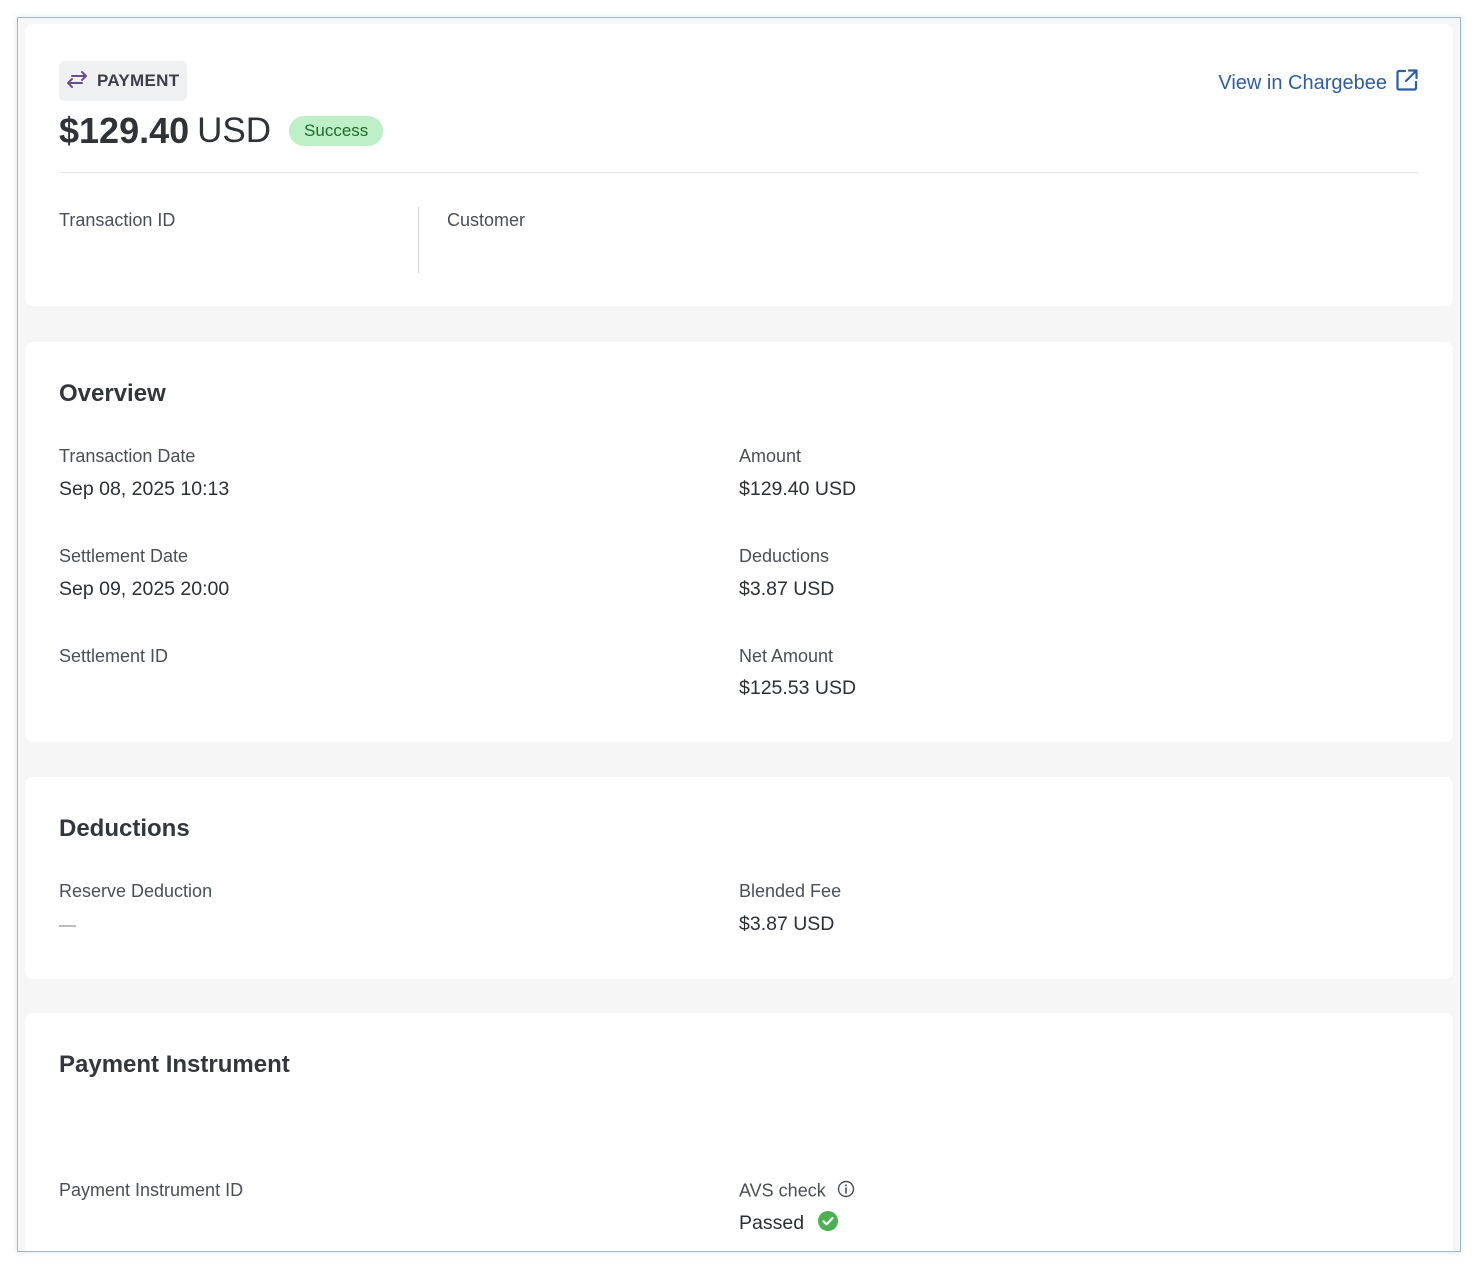 The width and height of the screenshot is (1478, 1269). Describe the element at coordinates (770, 456) in the screenshot. I see `amount-label: Amount` at that location.